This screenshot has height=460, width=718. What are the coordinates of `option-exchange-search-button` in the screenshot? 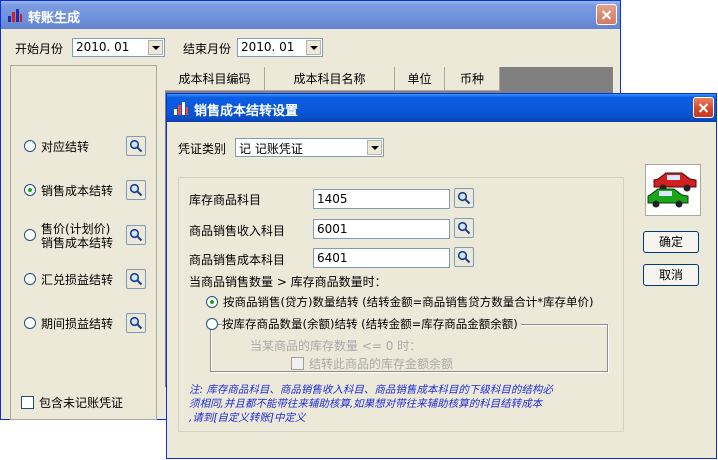 It's located at (136, 279).